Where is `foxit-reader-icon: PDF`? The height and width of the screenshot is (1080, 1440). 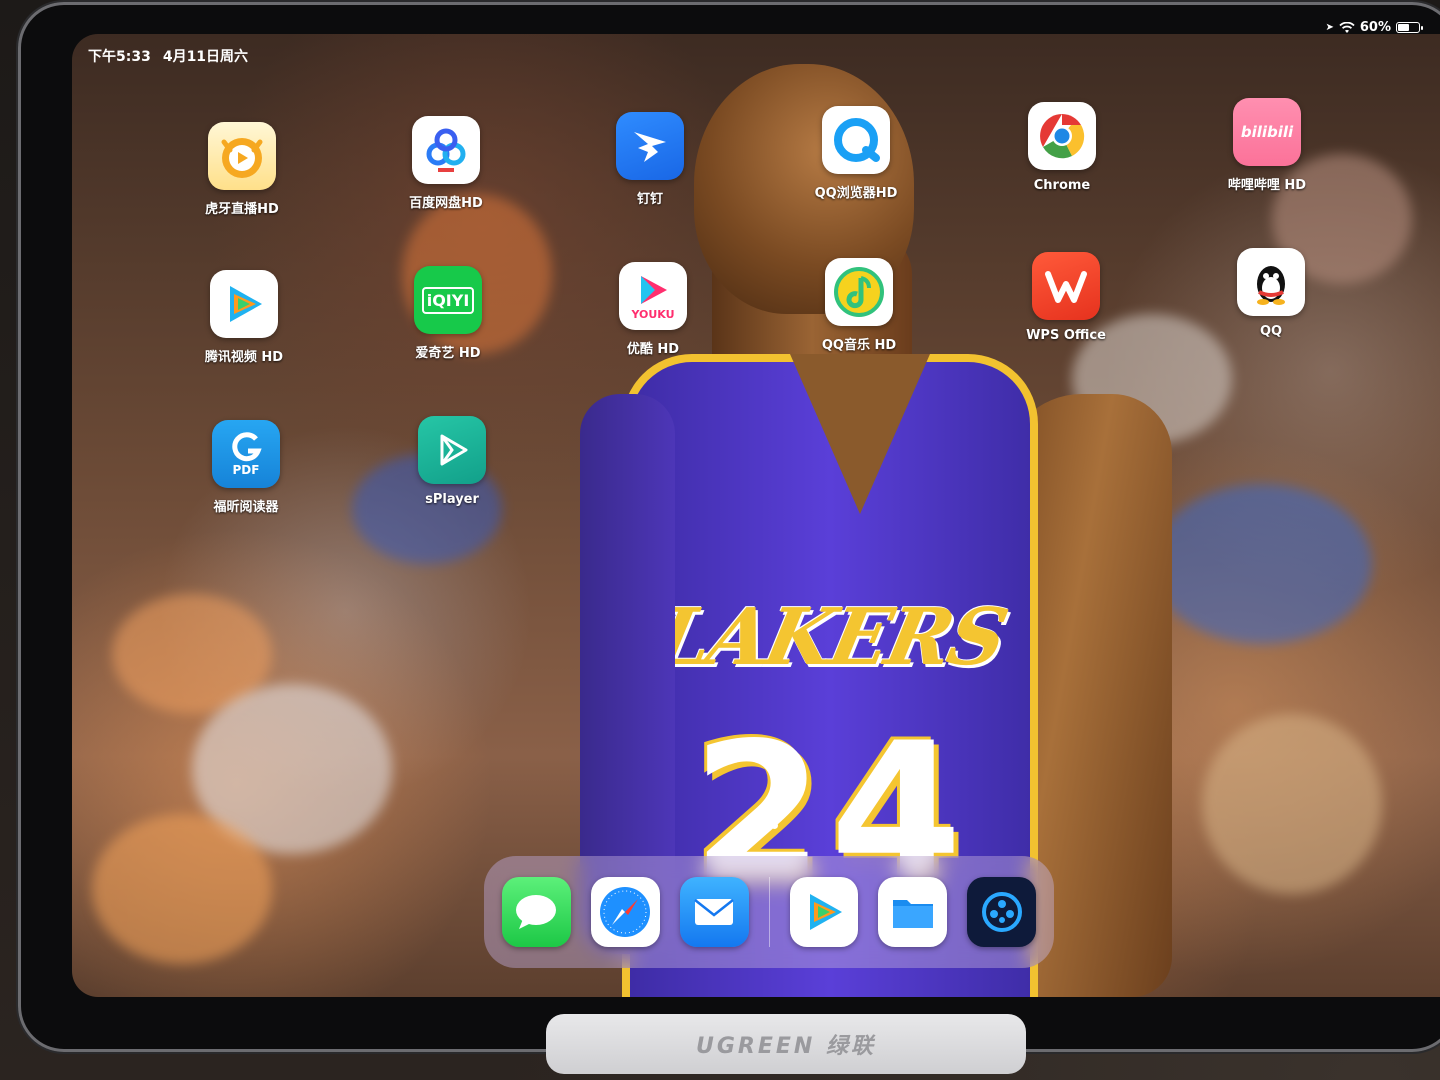
foxit-reader-icon: PDF is located at coordinates (246, 454).